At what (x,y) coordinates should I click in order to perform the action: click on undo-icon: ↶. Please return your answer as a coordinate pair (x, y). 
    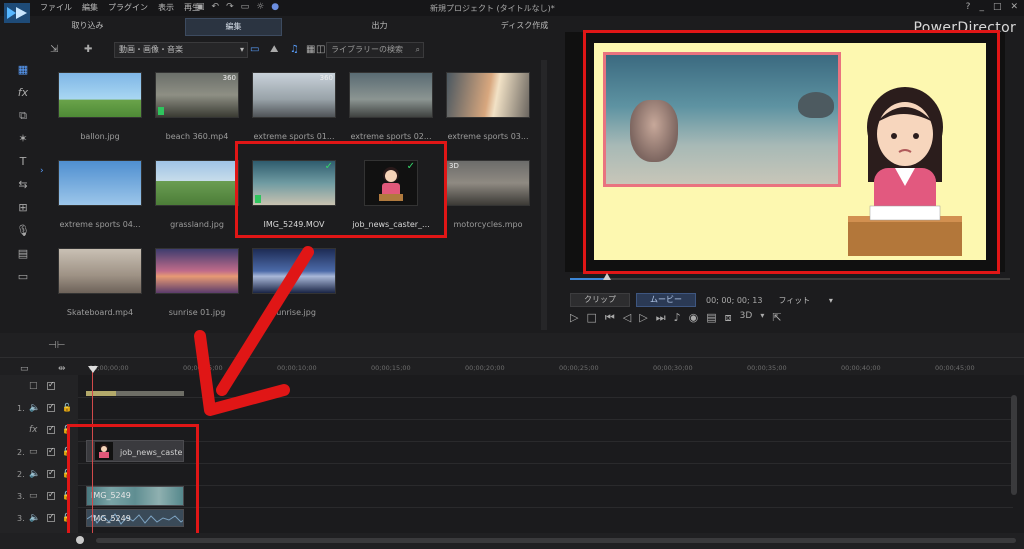
    Looking at the image, I should click on (216, 7).